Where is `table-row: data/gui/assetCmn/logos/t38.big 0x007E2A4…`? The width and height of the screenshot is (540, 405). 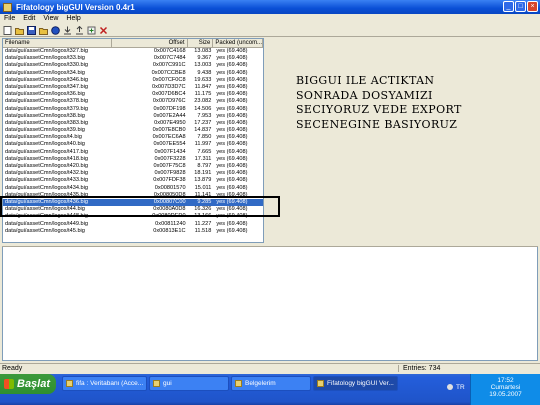
table-row: data/gui/assetCmn/logos/t38.big 0x007E2A4… is located at coordinates (133, 116).